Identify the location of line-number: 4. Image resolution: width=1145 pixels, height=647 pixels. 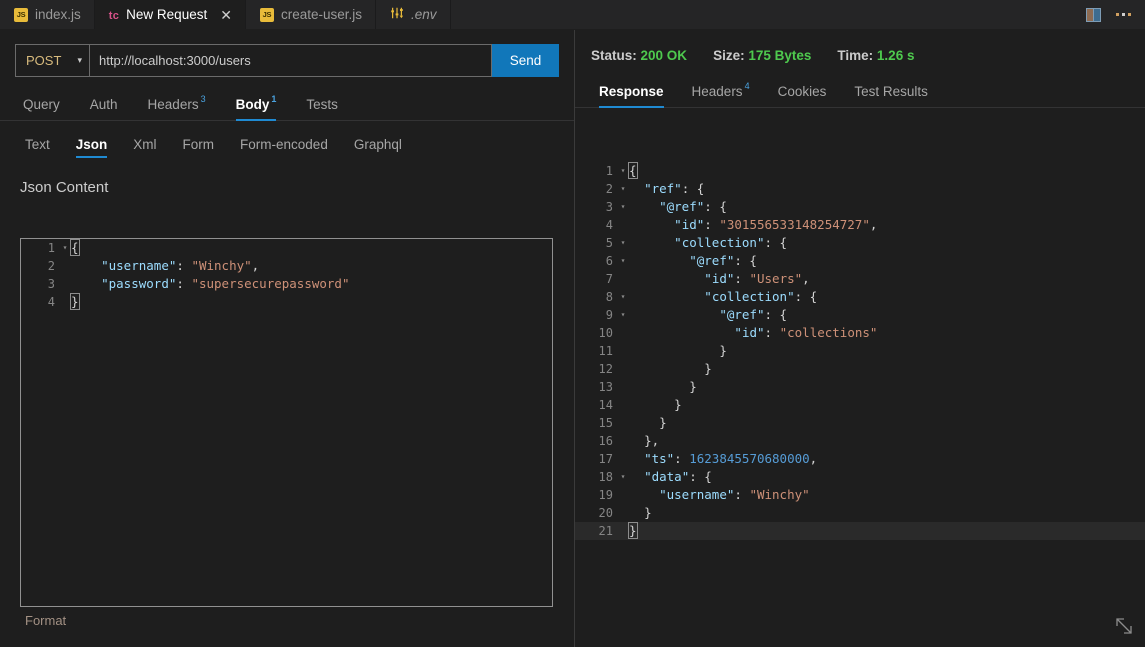
(51, 302).